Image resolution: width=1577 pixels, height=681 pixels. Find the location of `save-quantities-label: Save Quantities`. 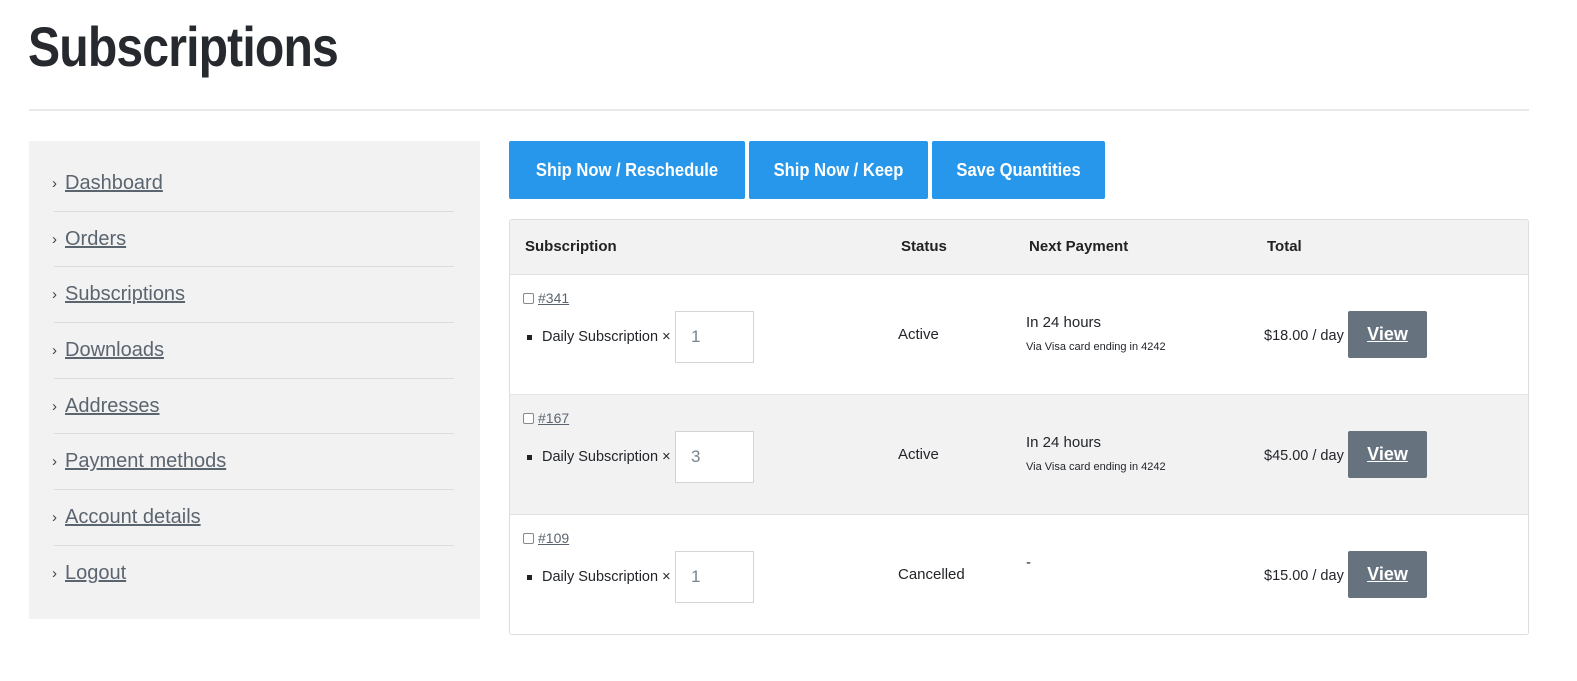

save-quantities-label: Save Quantities is located at coordinates (1018, 169).